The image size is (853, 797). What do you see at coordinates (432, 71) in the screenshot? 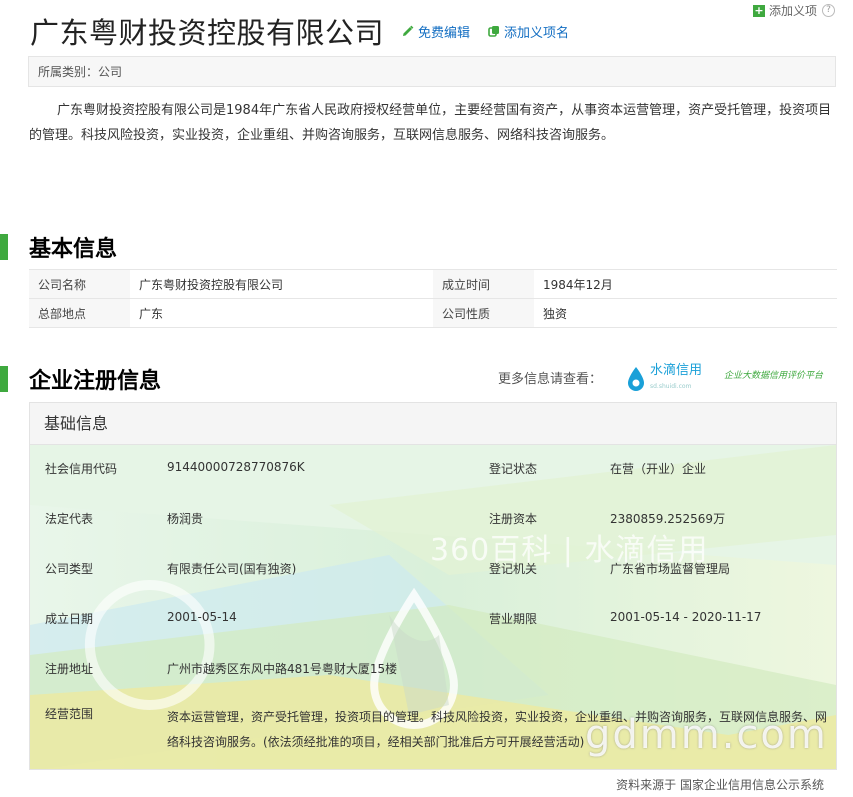
I see `category-bar: 所属类别：公司` at bounding box center [432, 71].